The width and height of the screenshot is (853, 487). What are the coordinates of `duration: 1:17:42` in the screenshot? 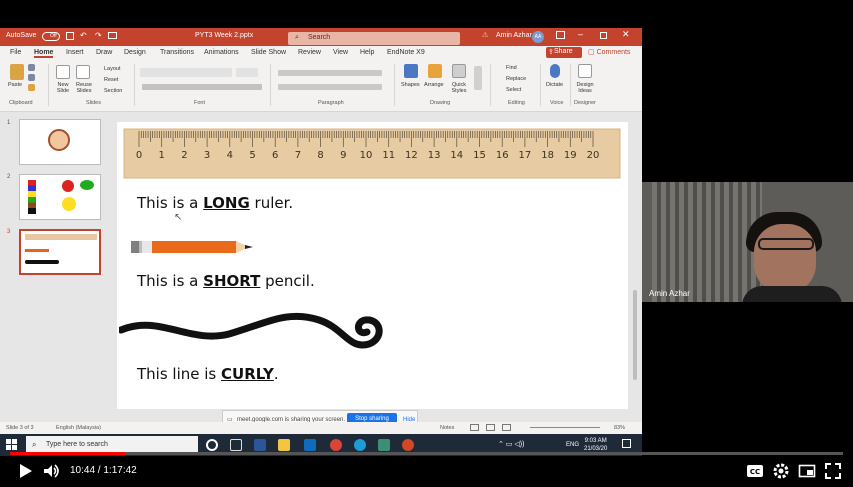 It's located at (120, 470).